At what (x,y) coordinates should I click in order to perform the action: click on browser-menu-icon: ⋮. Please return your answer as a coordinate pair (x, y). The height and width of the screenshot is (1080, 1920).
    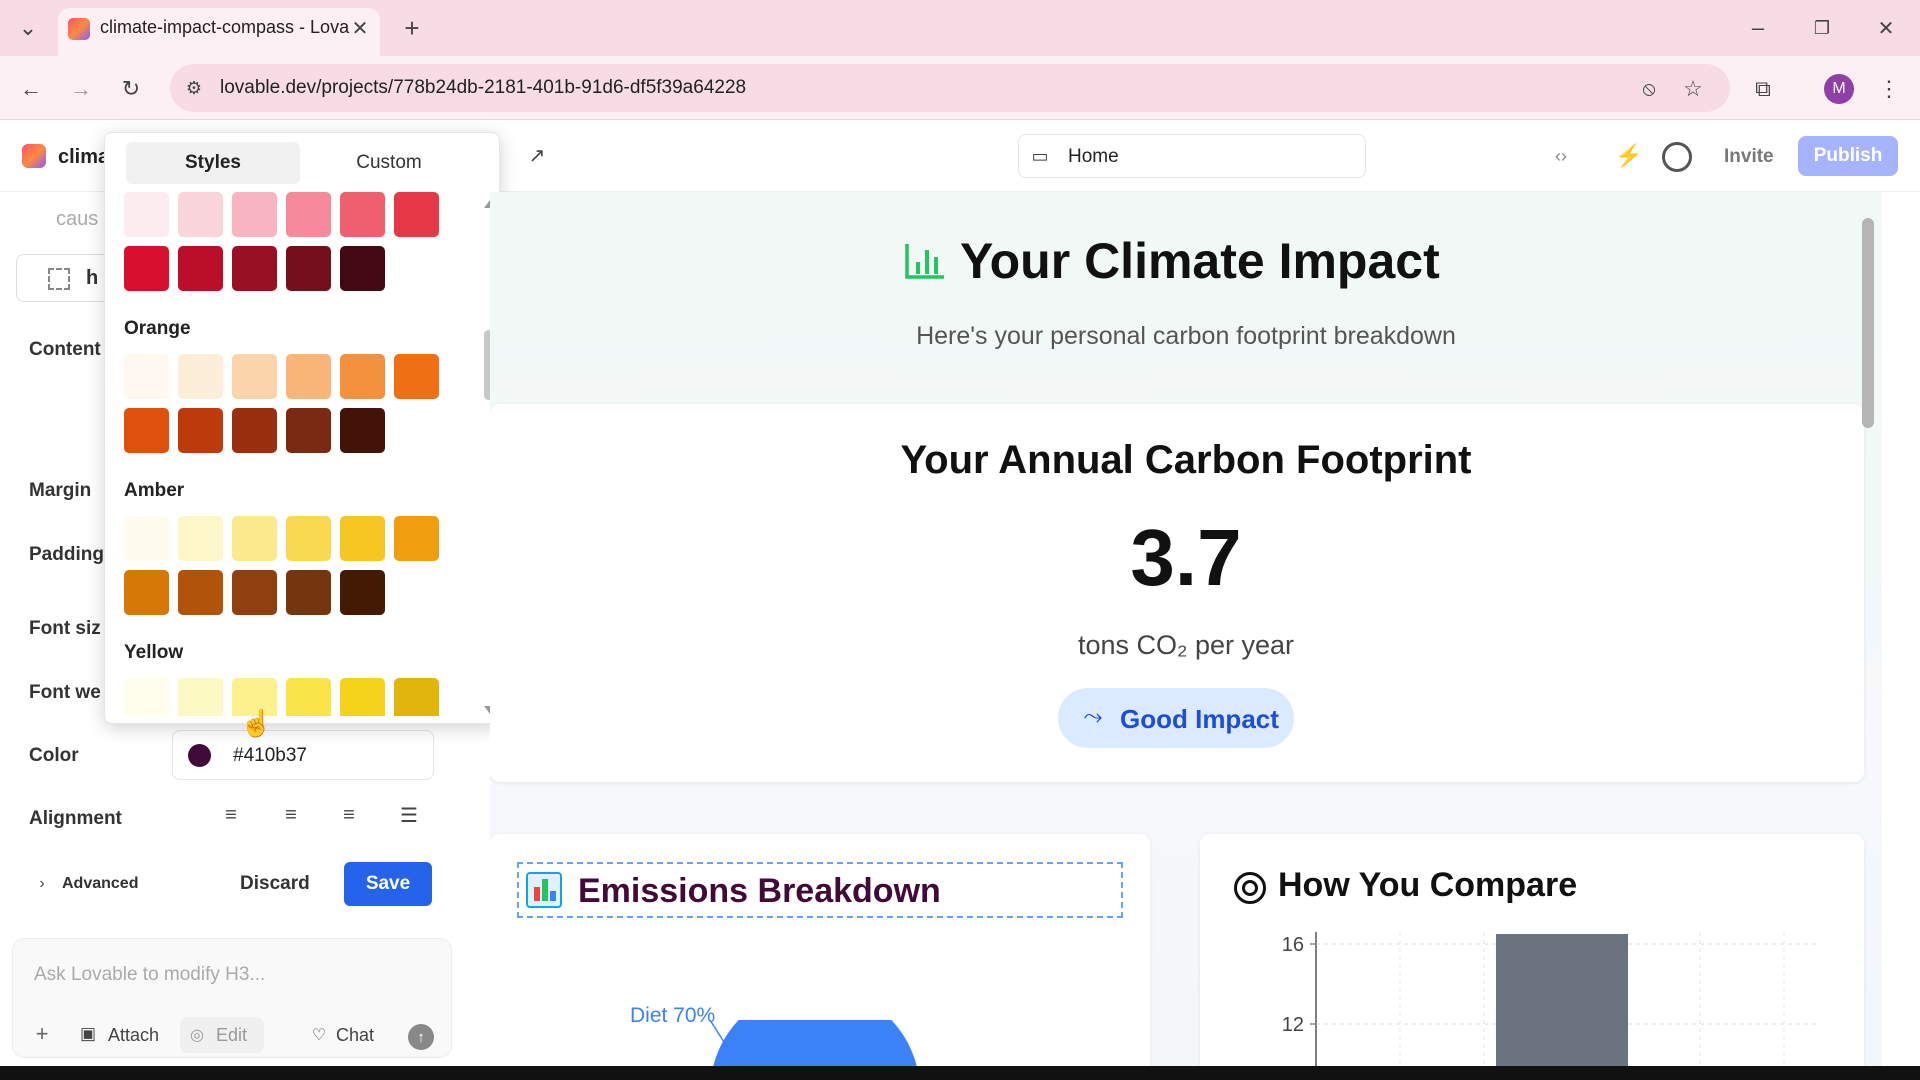
    Looking at the image, I should click on (1889, 89).